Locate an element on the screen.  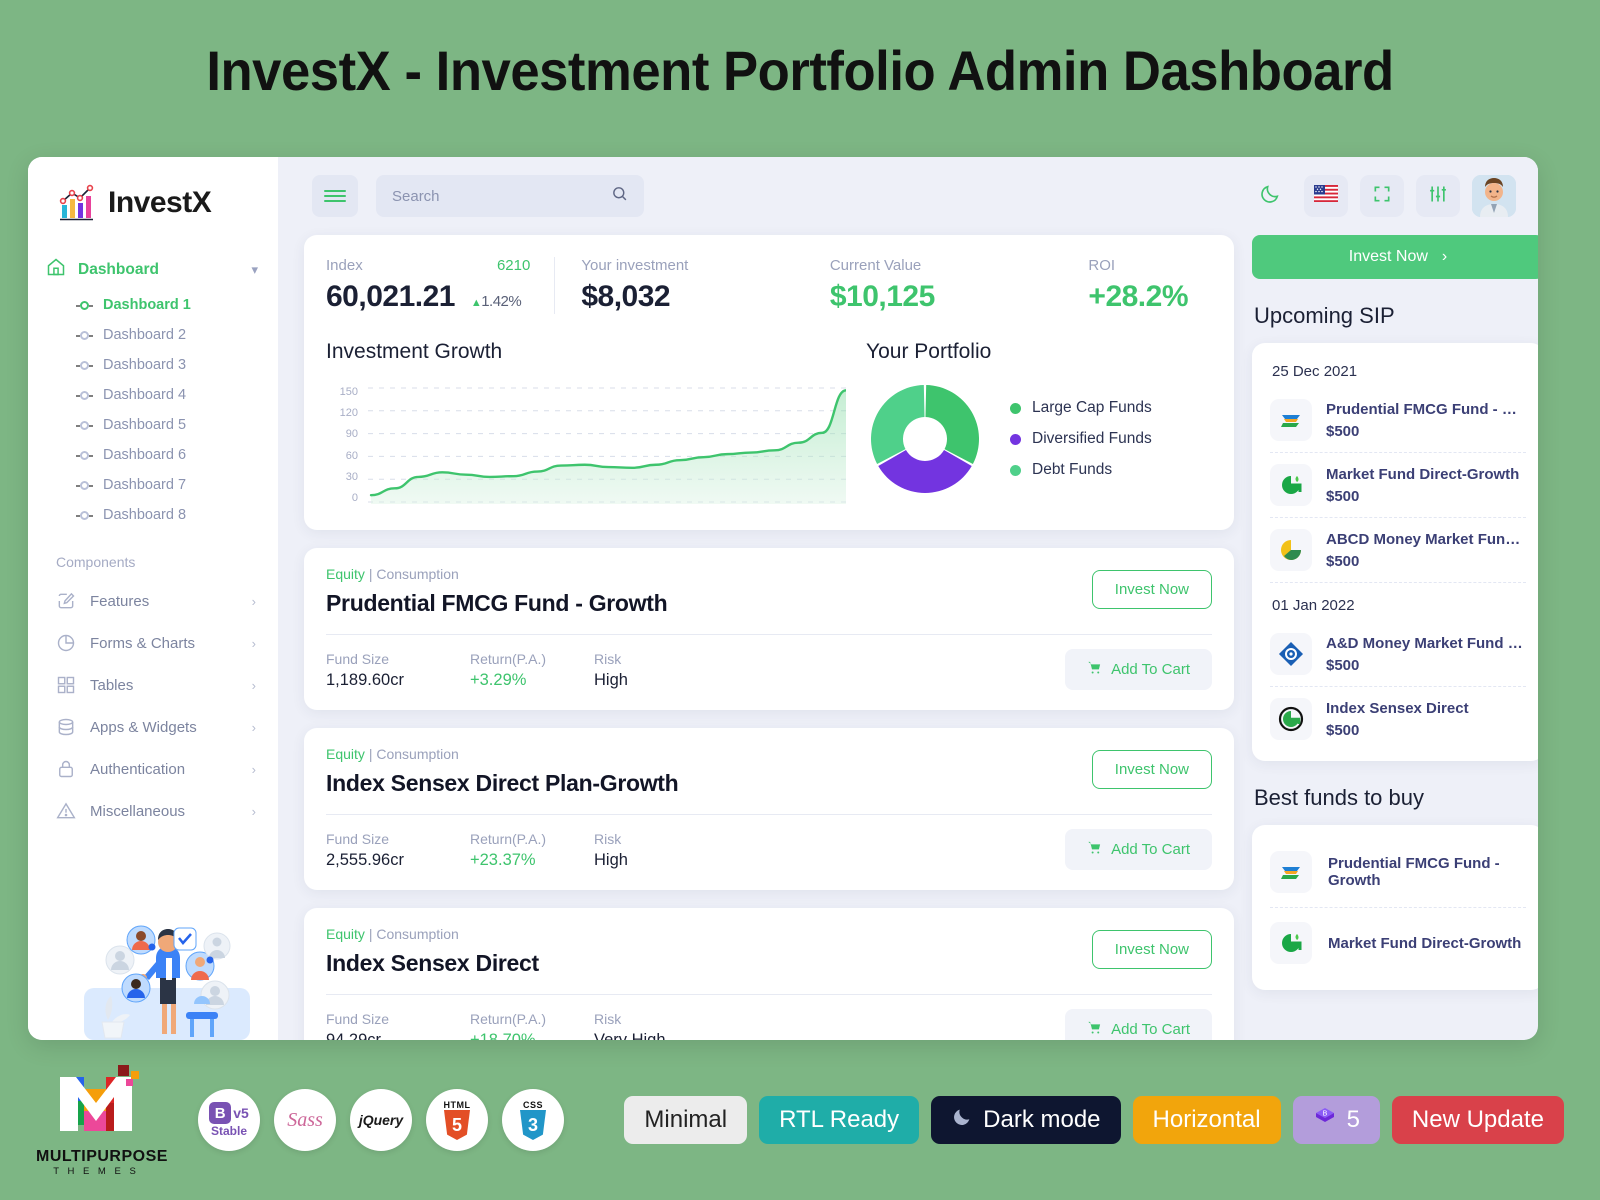
legend-label: Debt Funds is located at coordinates (1072, 469).